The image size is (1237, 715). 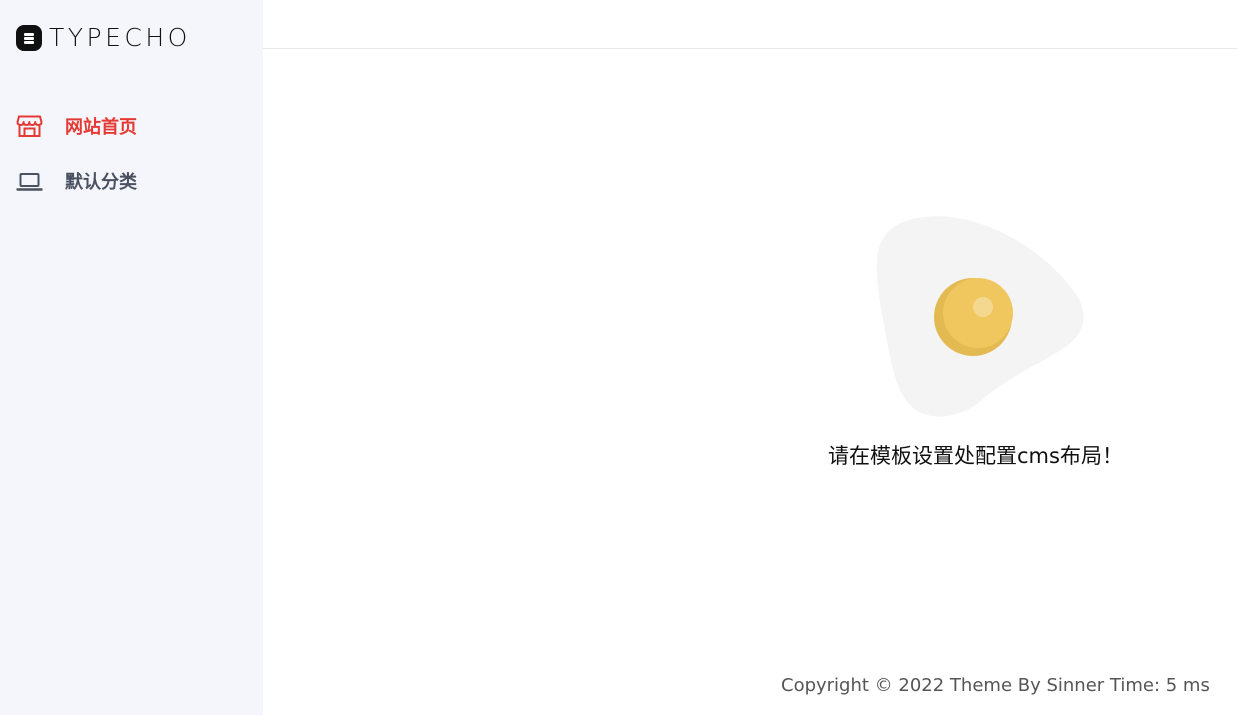 I want to click on site-logo-text: TYPECHO, so click(x=120, y=37).